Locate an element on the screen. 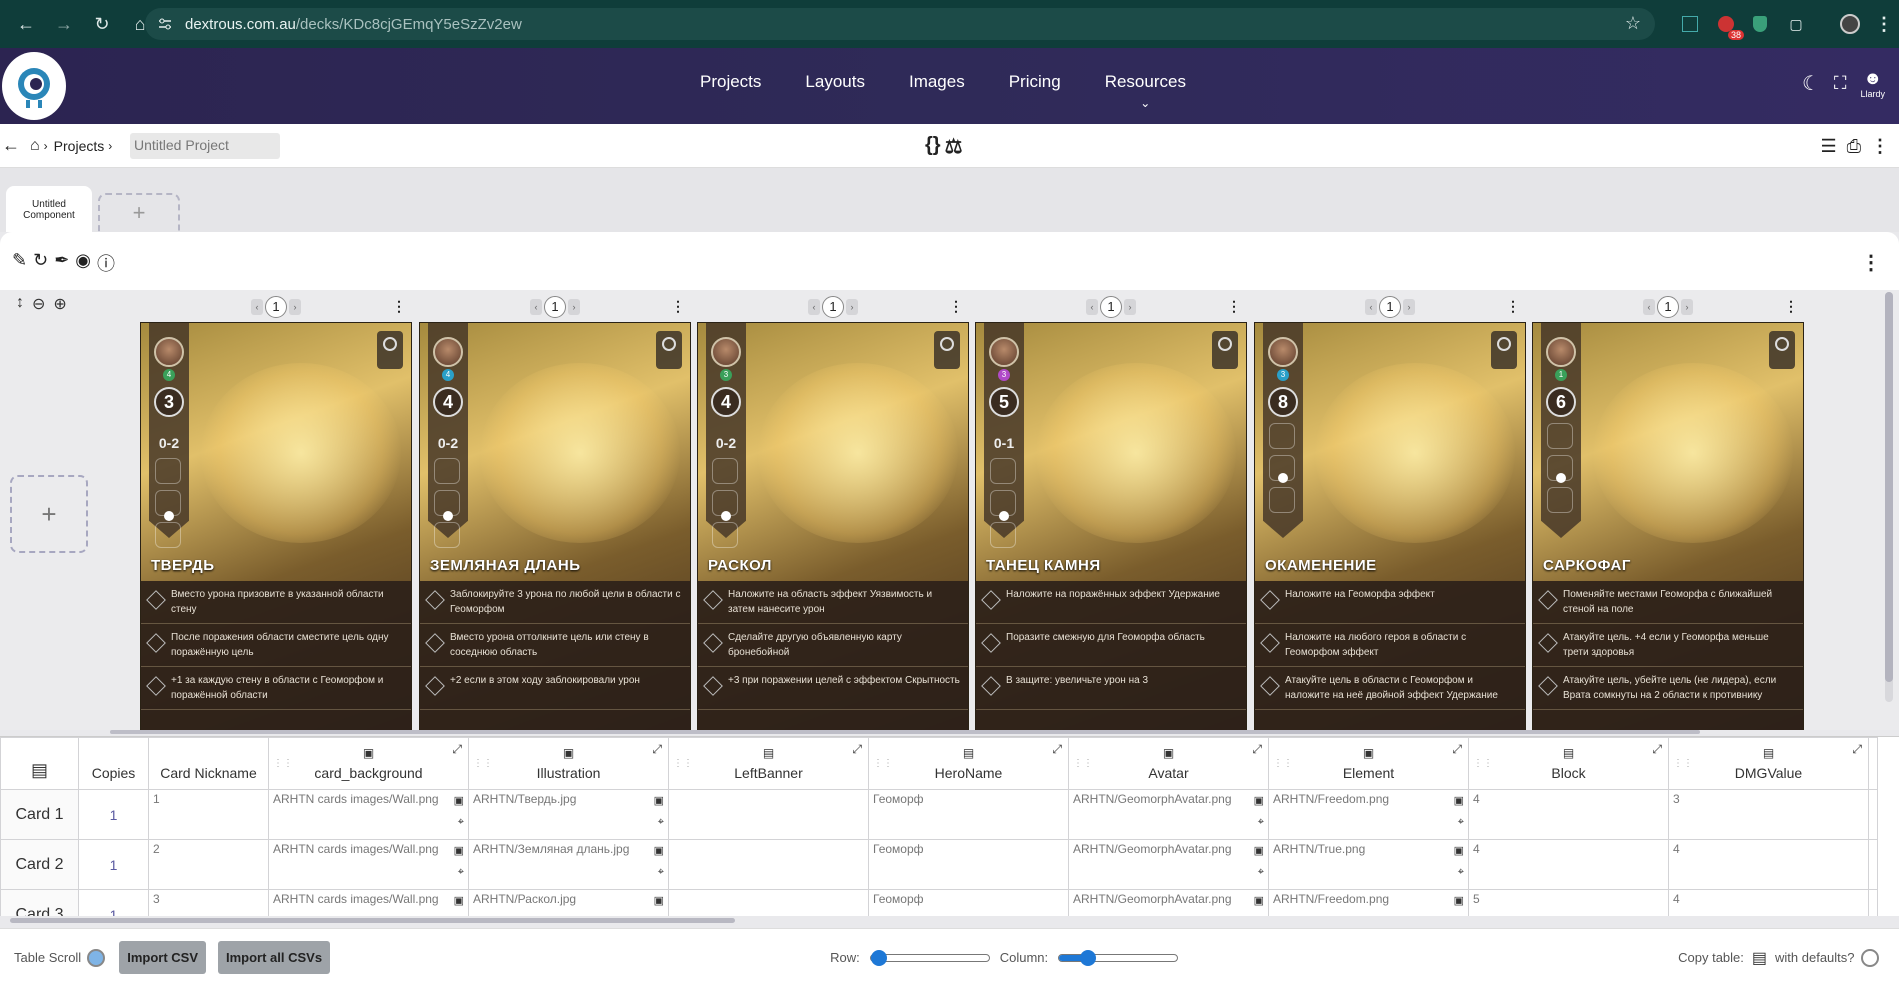  row-label: Card 1 is located at coordinates (39, 814).